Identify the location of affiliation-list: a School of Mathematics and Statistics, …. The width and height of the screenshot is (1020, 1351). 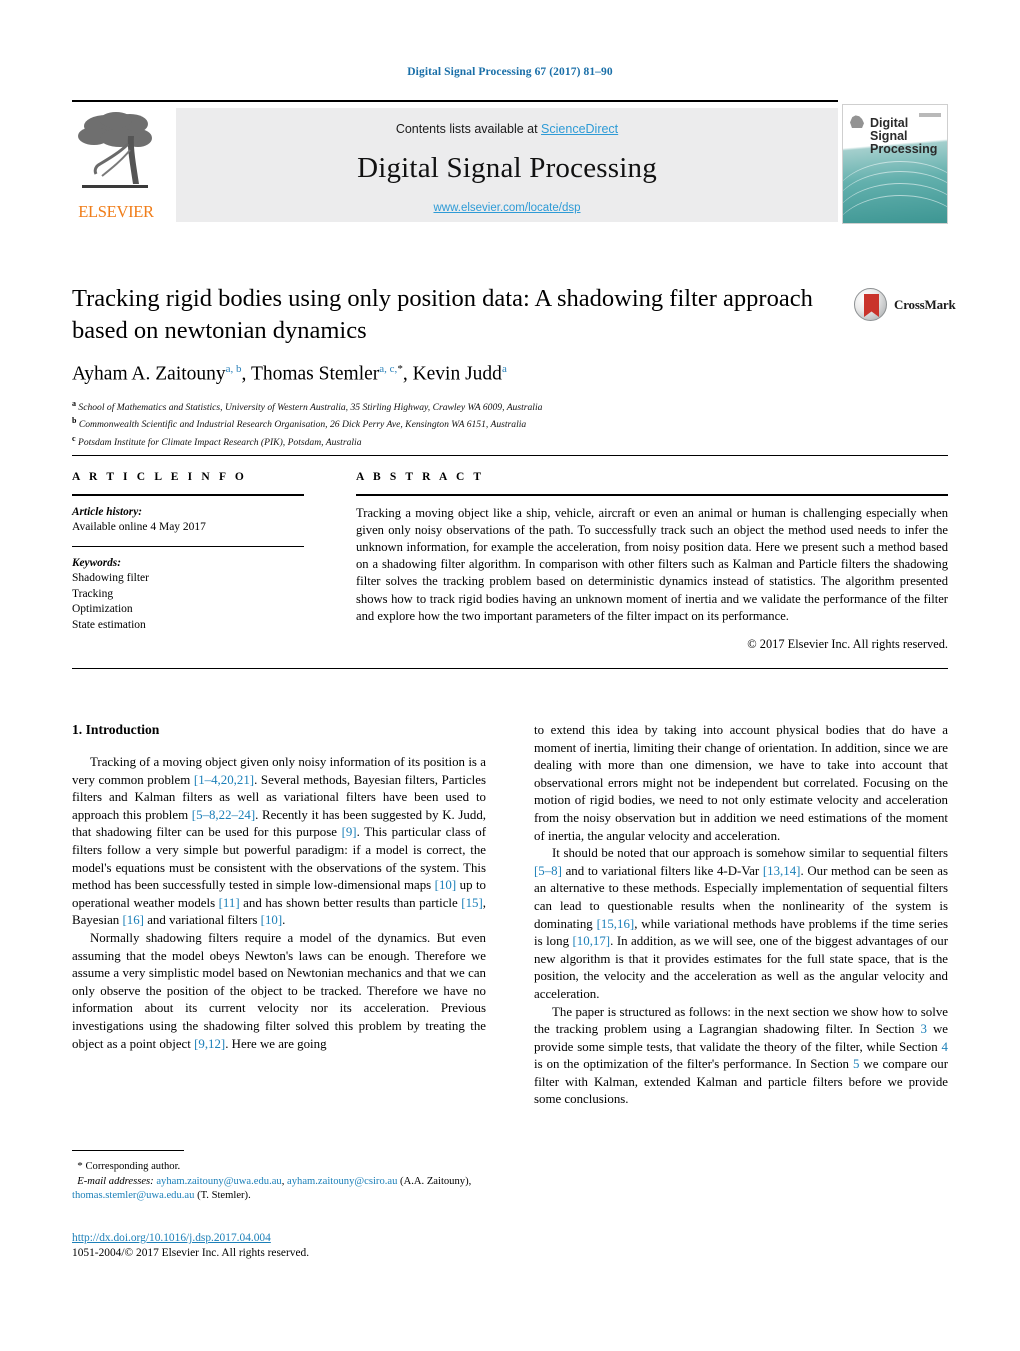
(510, 423).